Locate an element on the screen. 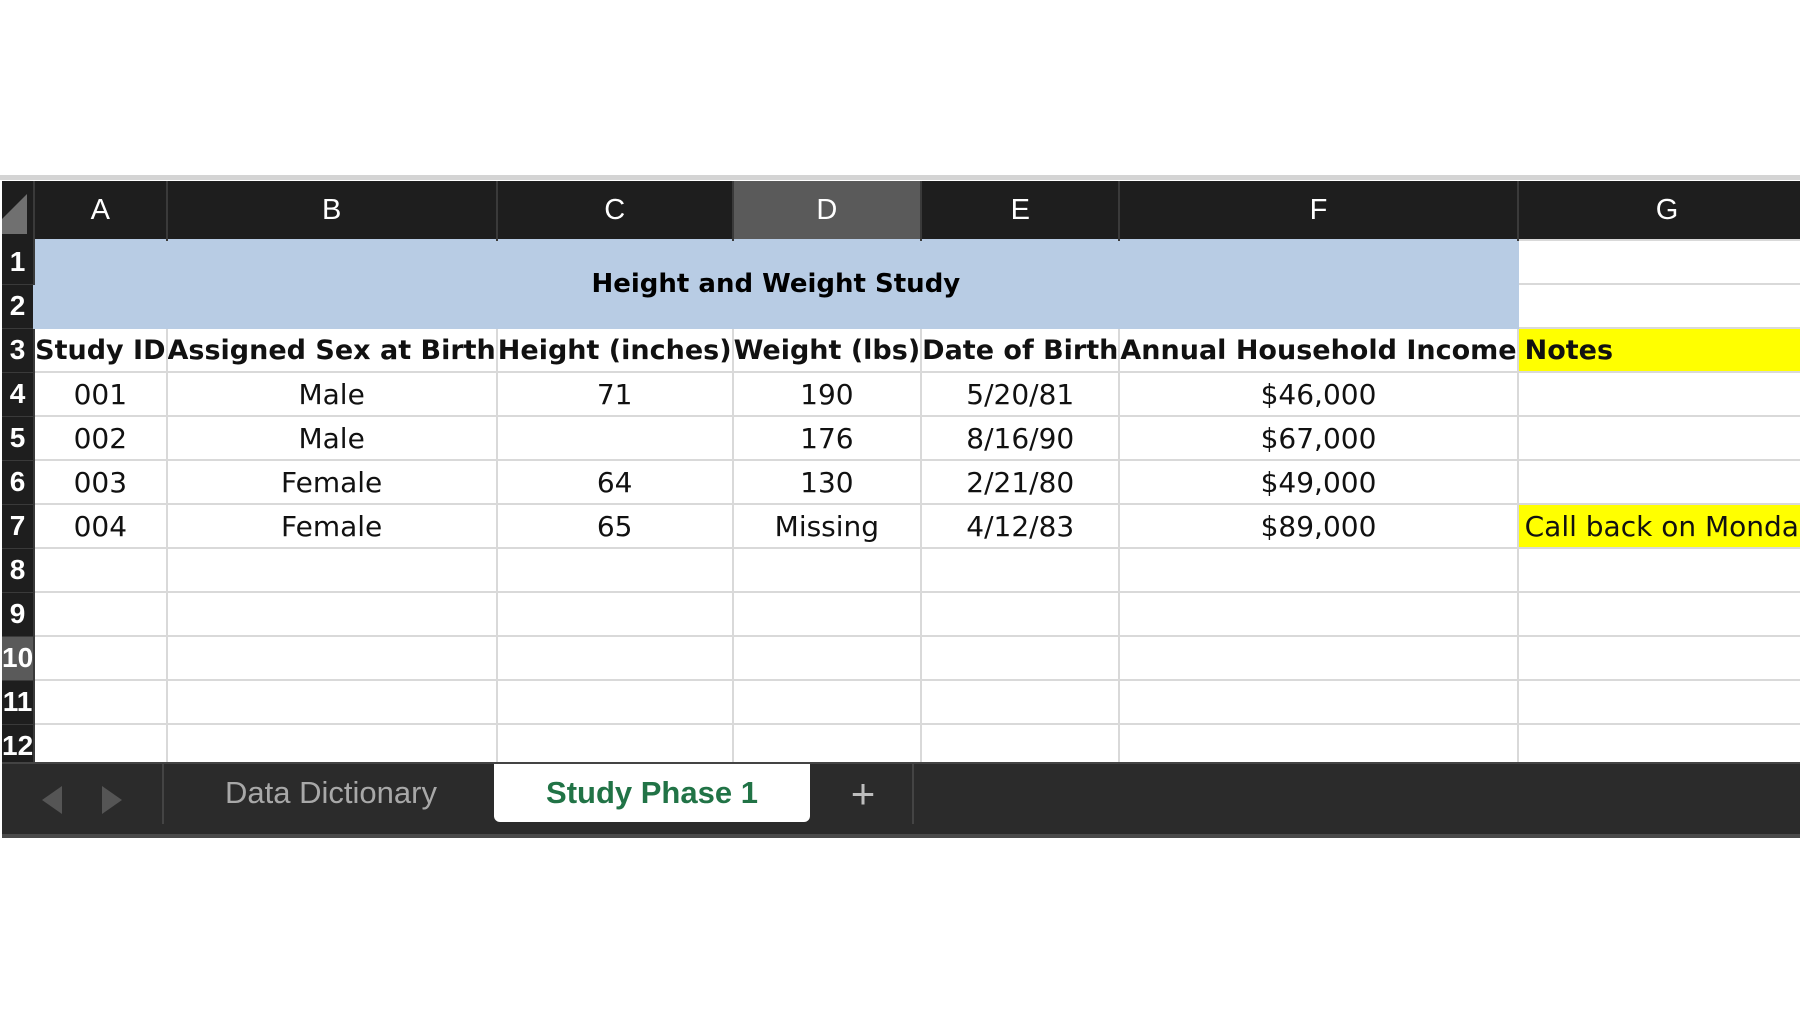  column-header-g: G is located at coordinates (1658, 210).